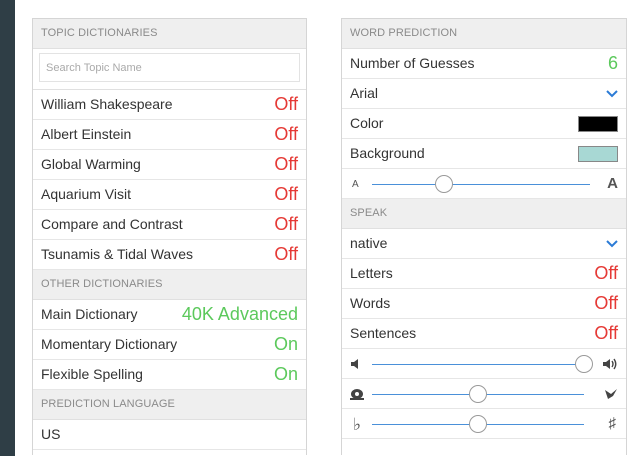  What do you see at coordinates (357, 394) in the screenshot?
I see `snail-icon` at bounding box center [357, 394].